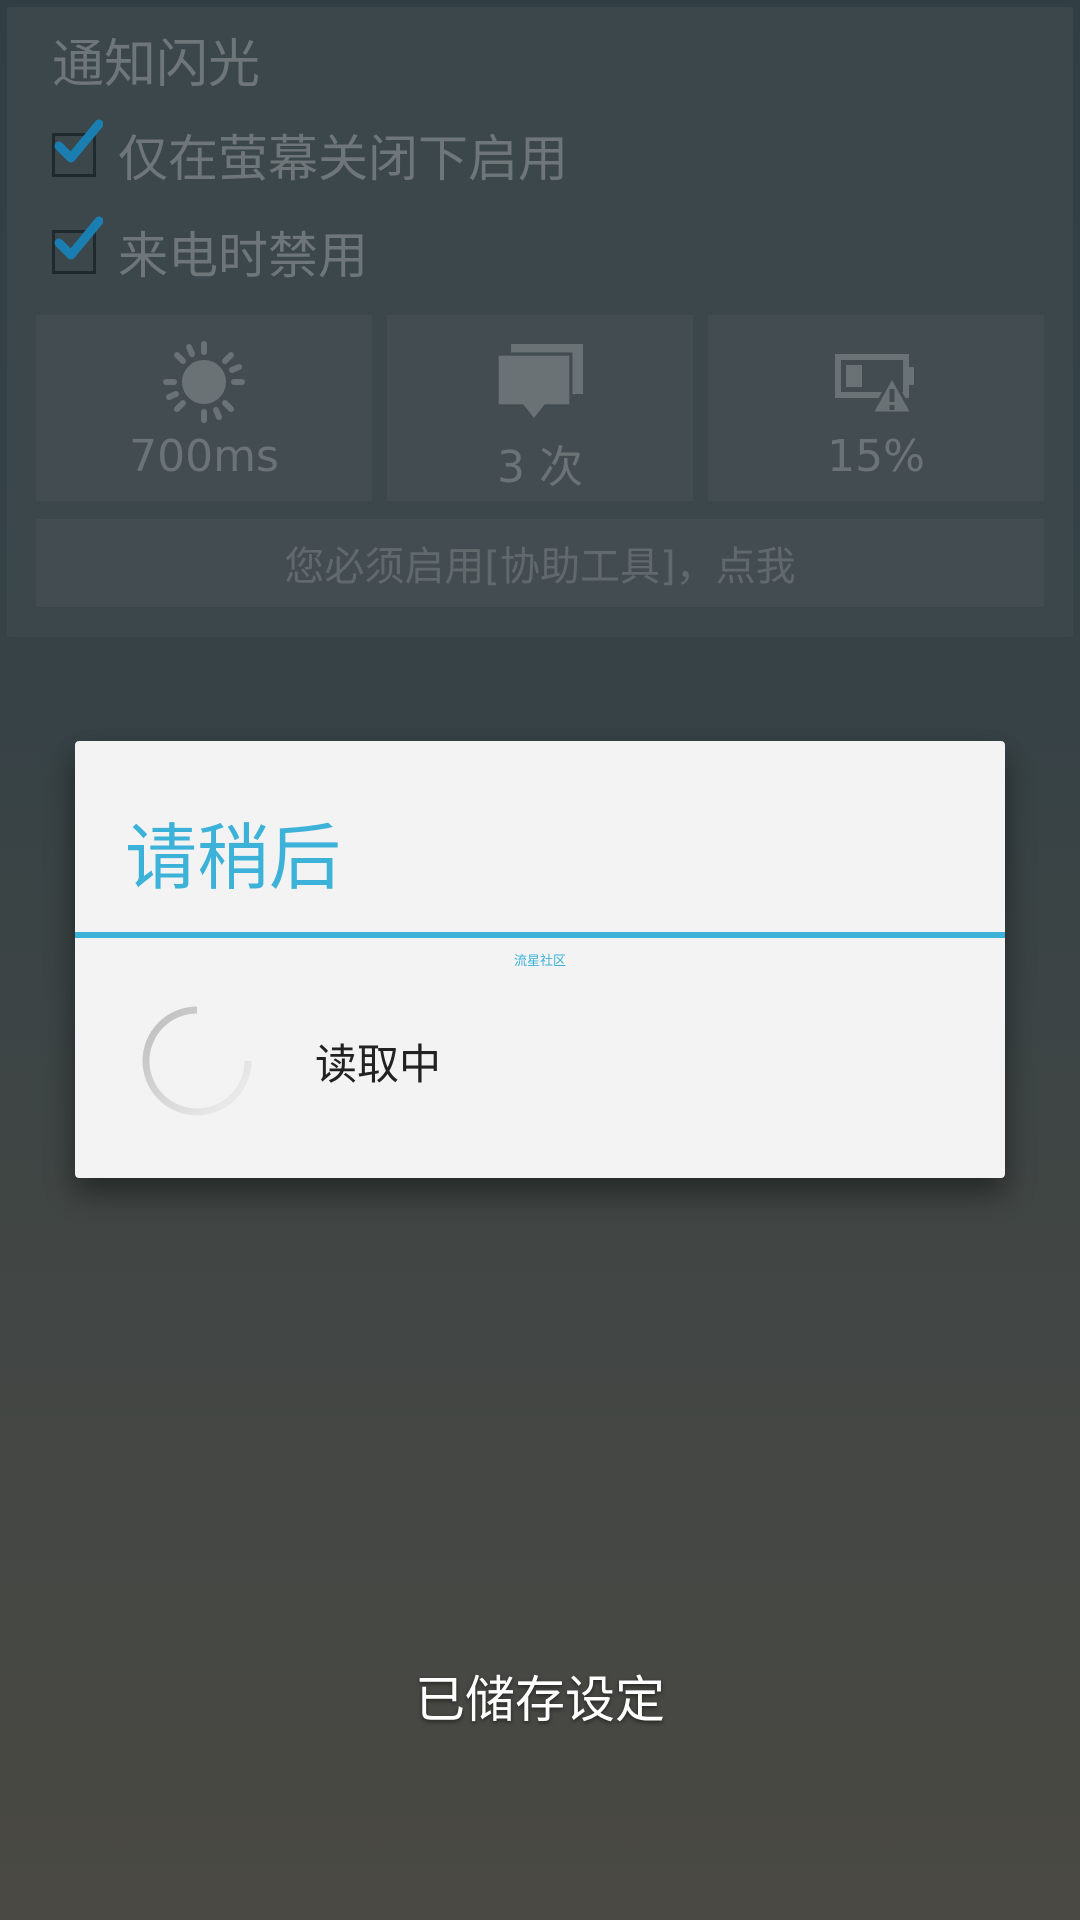 The width and height of the screenshot is (1080, 1920). Describe the element at coordinates (343, 159) in the screenshot. I see `option-label: 仅在萤幕关闭下启用` at that location.